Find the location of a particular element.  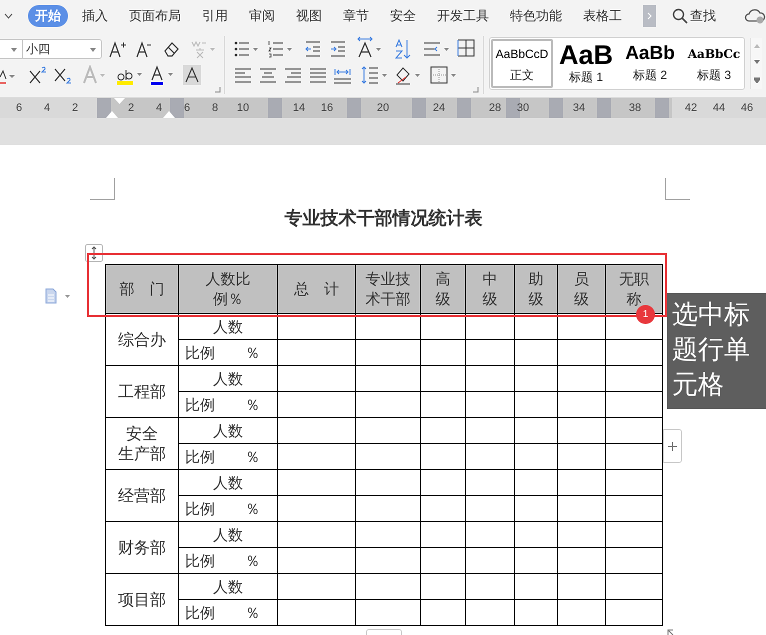

chevron-right-icon is located at coordinates (649, 16).